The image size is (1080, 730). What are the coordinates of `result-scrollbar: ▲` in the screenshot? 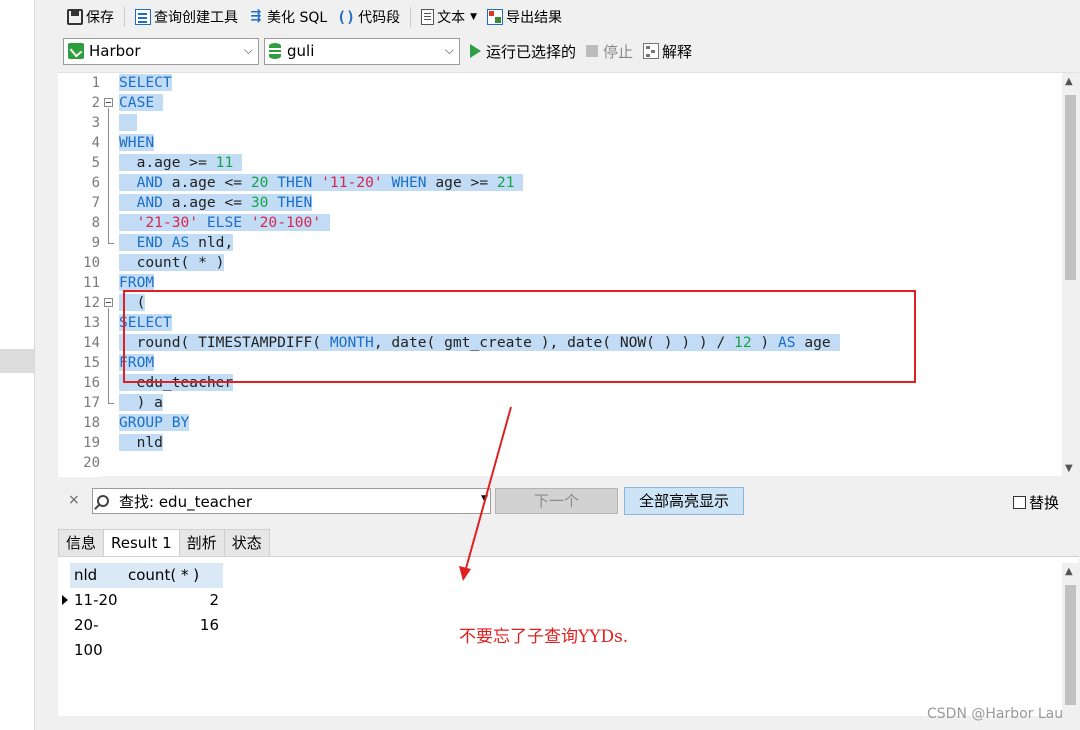 It's located at (1070, 640).